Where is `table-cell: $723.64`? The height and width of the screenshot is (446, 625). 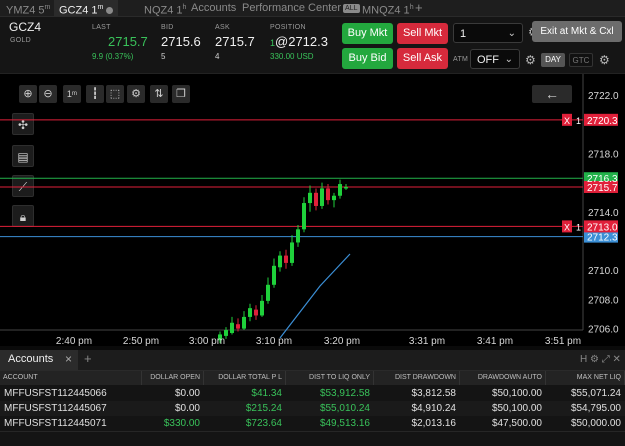
table-cell: $723.64 is located at coordinates (263, 423).